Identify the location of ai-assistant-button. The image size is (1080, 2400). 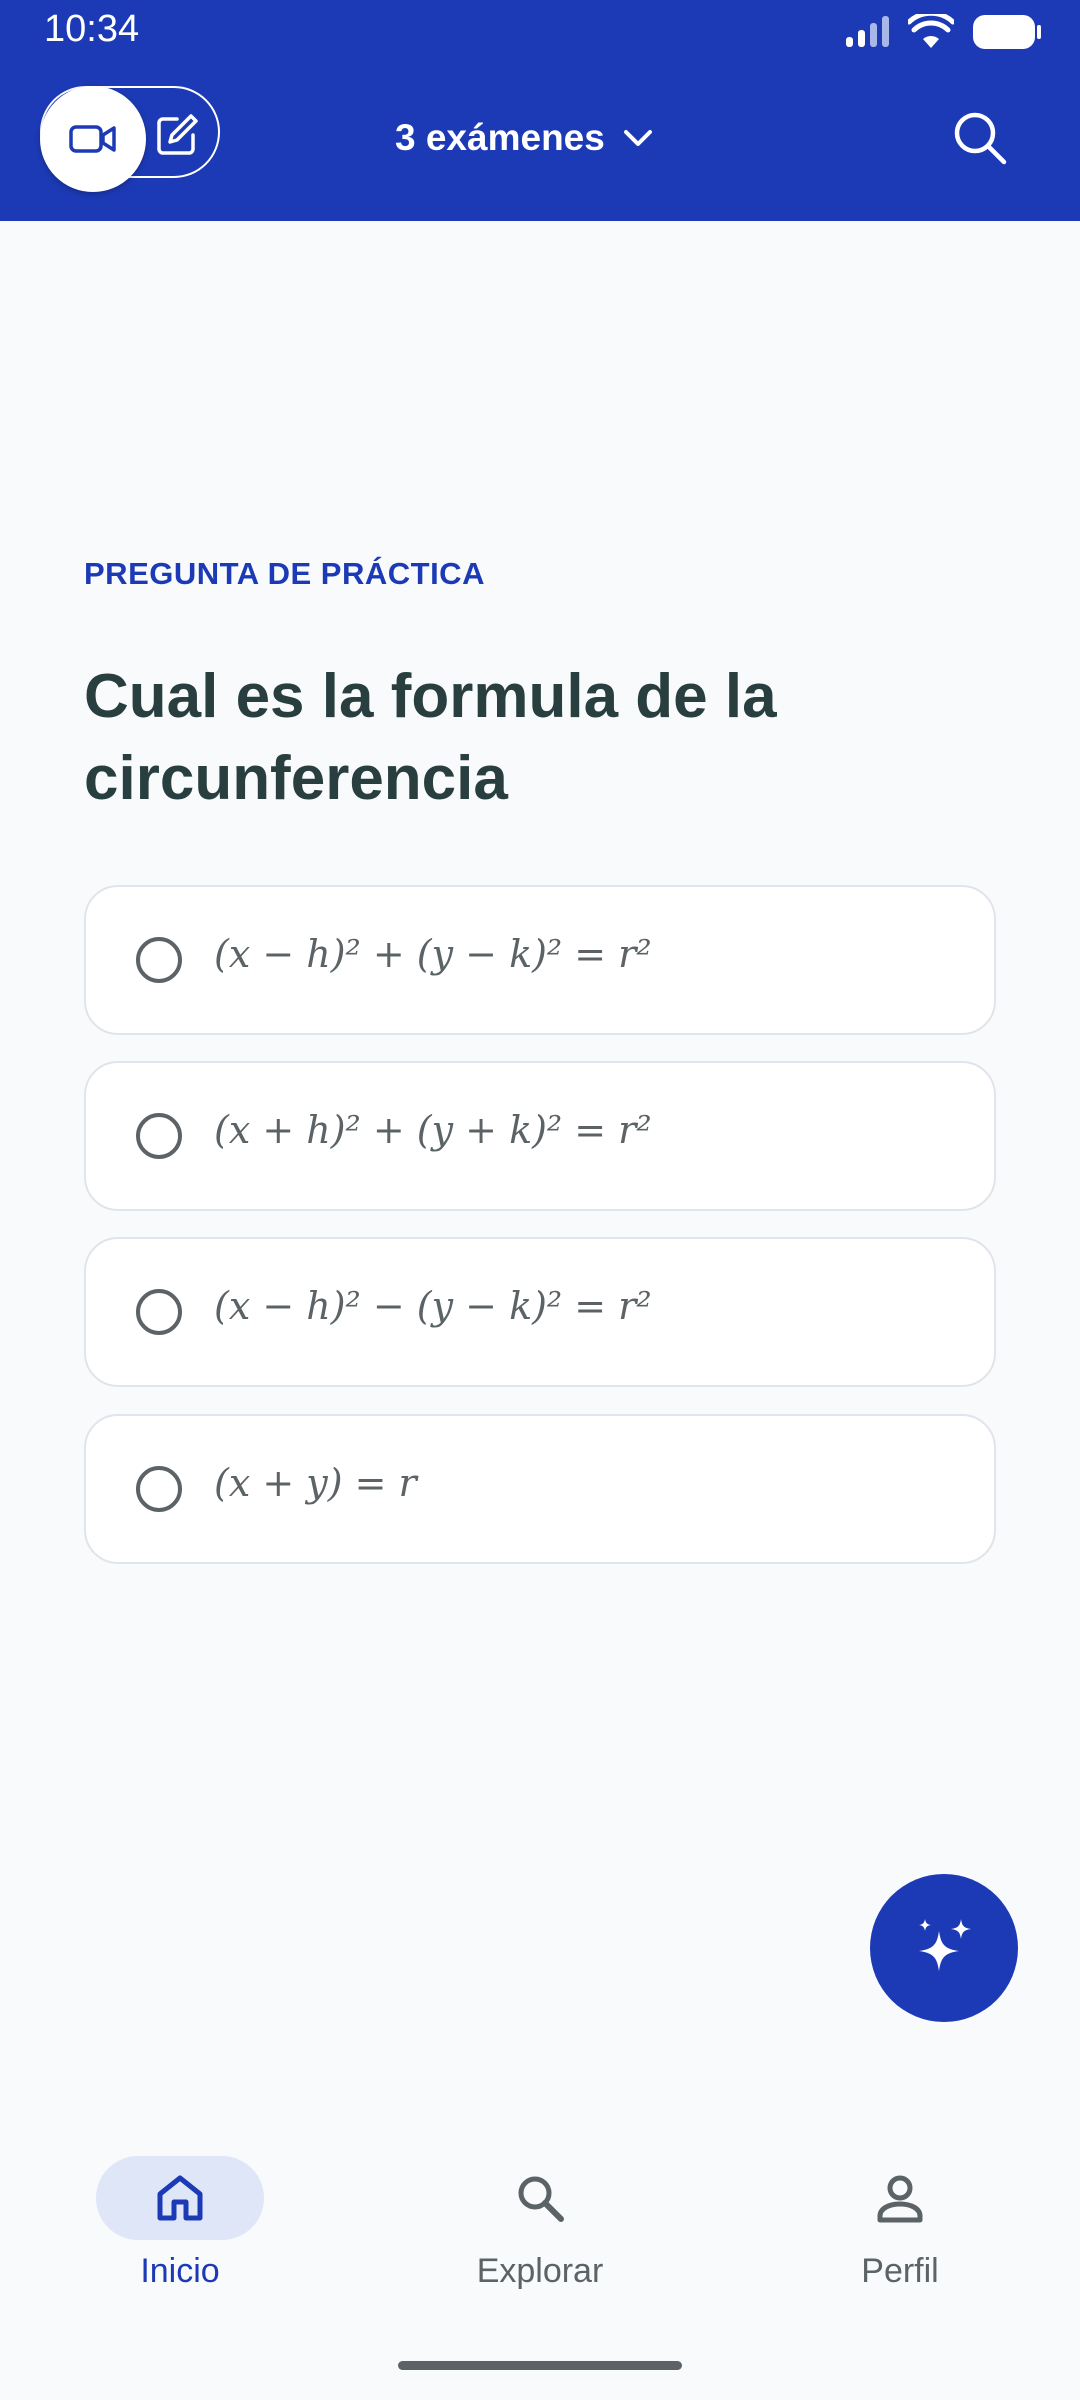
(944, 1948).